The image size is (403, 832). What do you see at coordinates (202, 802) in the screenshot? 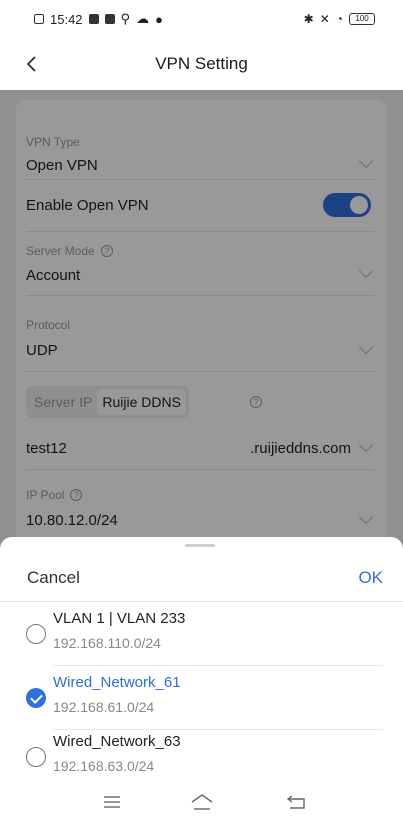
I see `home-icon` at bounding box center [202, 802].